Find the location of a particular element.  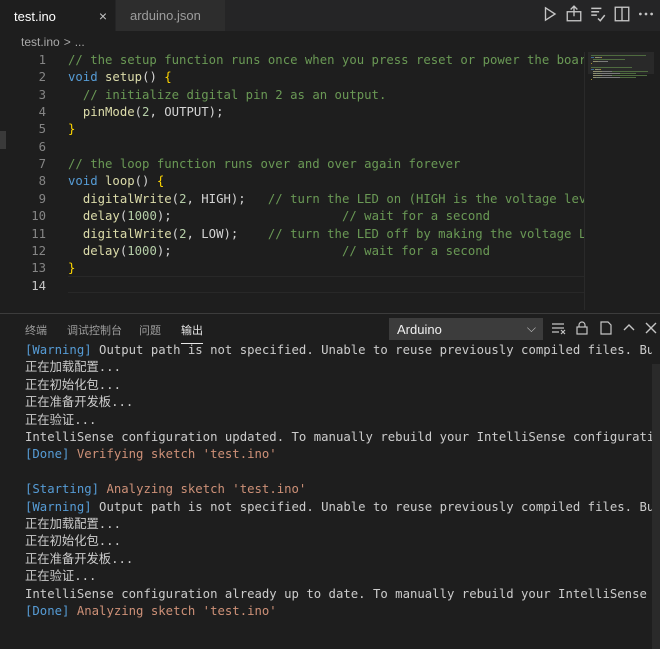

line-number: 12 is located at coordinates (38, 250).